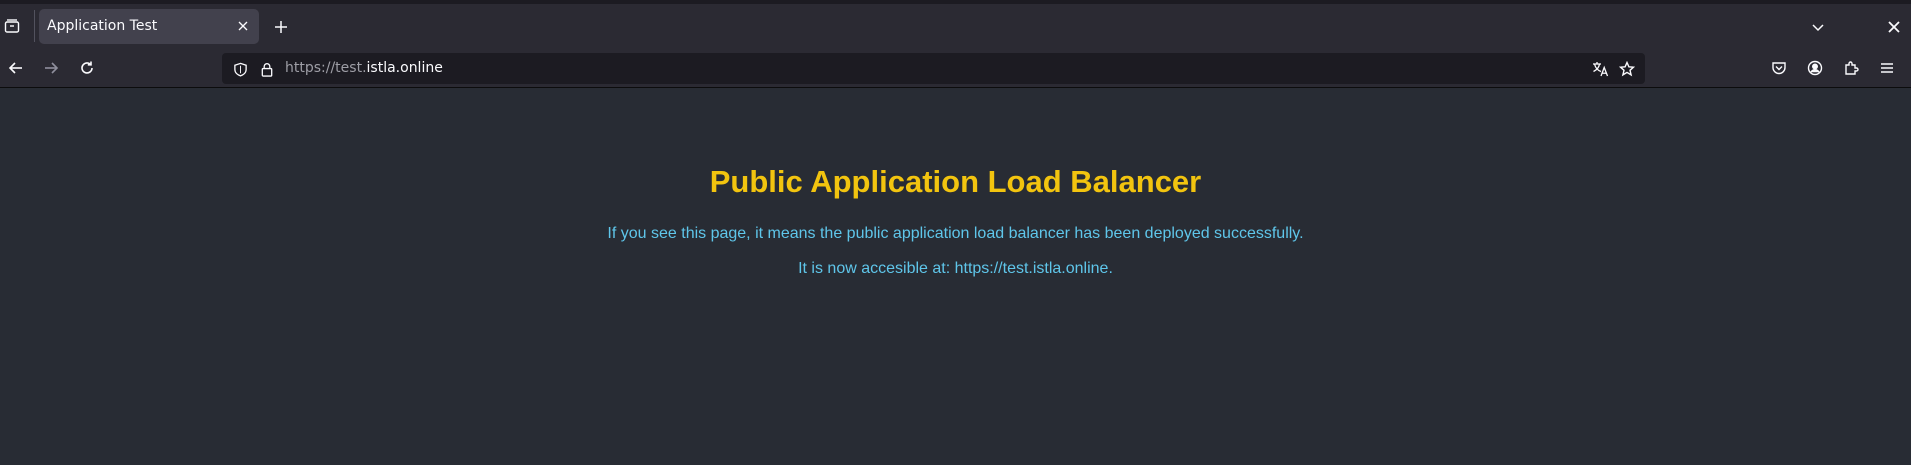 Image resolution: width=1911 pixels, height=465 pixels. I want to click on window-close-icon, so click(1894, 27).